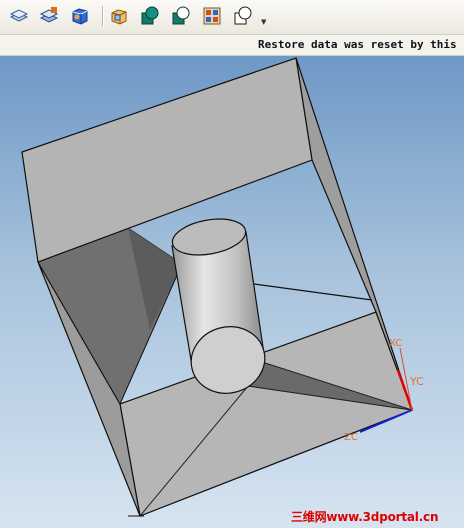 The height and width of the screenshot is (528, 464). Describe the element at coordinates (150, 16) in the screenshot. I see `unite-body-icon` at that location.